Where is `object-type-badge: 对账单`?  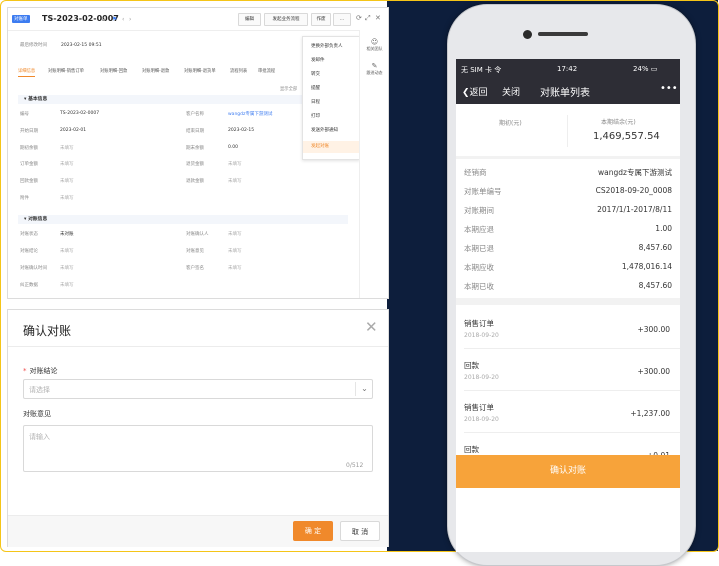
object-type-badge: 对账单 is located at coordinates (21, 19).